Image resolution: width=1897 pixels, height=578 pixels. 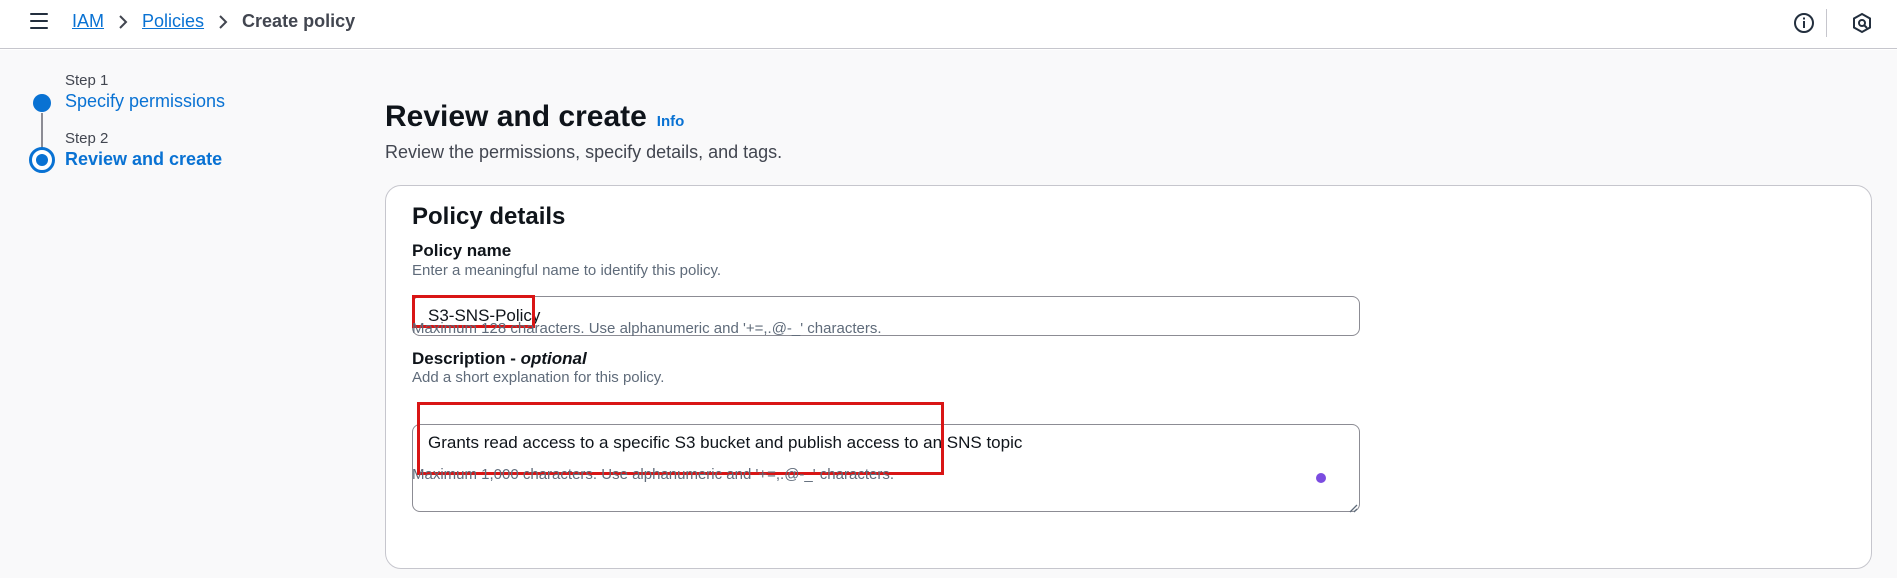 I want to click on breadcrumb: IAM Policies Create policy, so click(x=213, y=21).